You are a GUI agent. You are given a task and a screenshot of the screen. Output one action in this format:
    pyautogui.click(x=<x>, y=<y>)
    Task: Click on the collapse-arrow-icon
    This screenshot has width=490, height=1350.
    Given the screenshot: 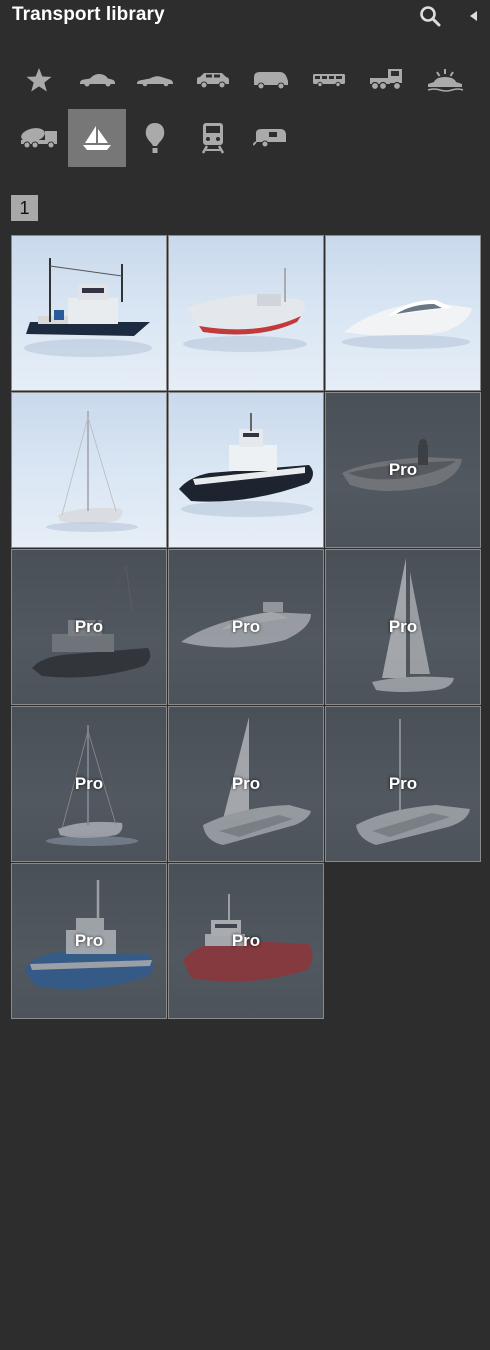 What is the action you would take?
    pyautogui.click(x=473, y=16)
    